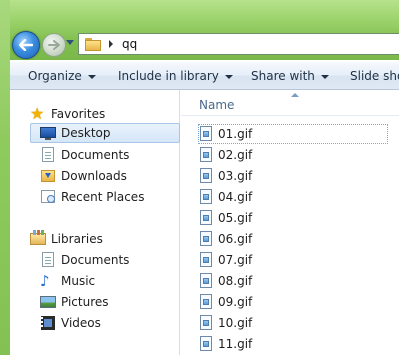 The height and width of the screenshot is (355, 399). What do you see at coordinates (235, 134) in the screenshot?
I see `file-name: 01.gif` at bounding box center [235, 134].